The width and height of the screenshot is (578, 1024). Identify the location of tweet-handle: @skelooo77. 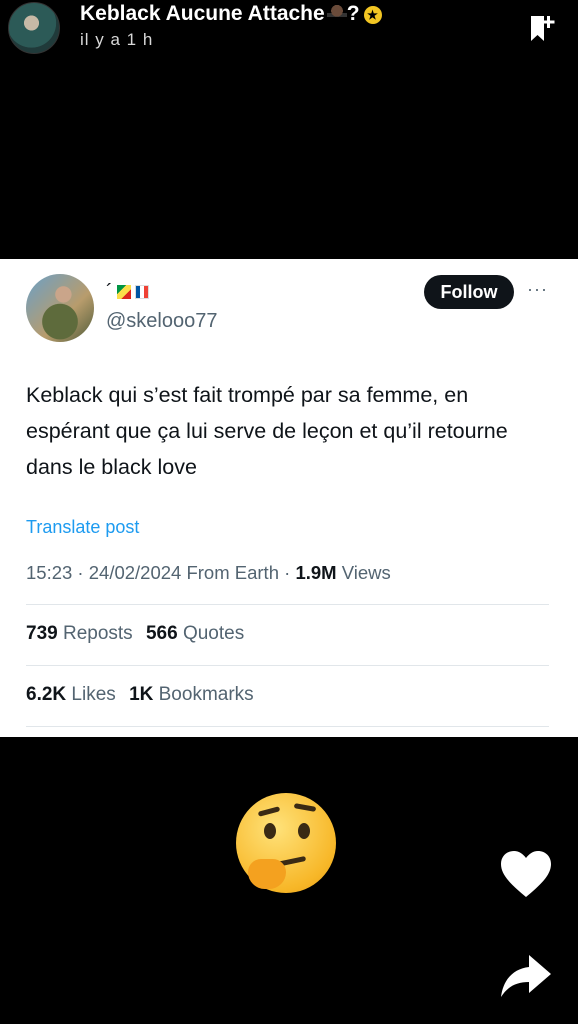
(161, 321).